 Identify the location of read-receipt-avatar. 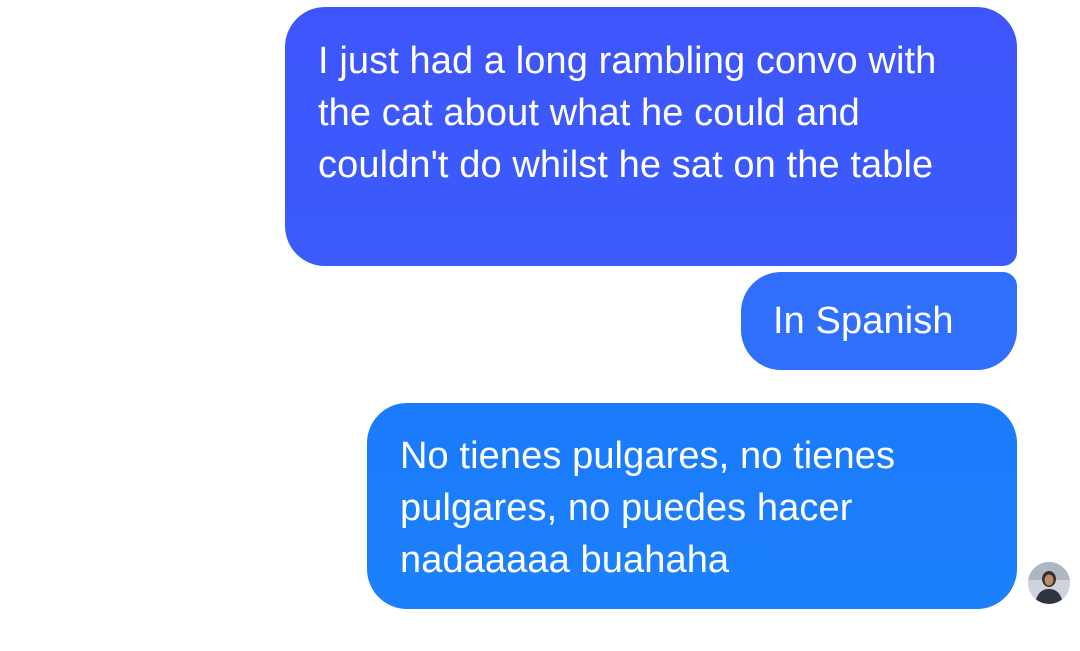
(1049, 583).